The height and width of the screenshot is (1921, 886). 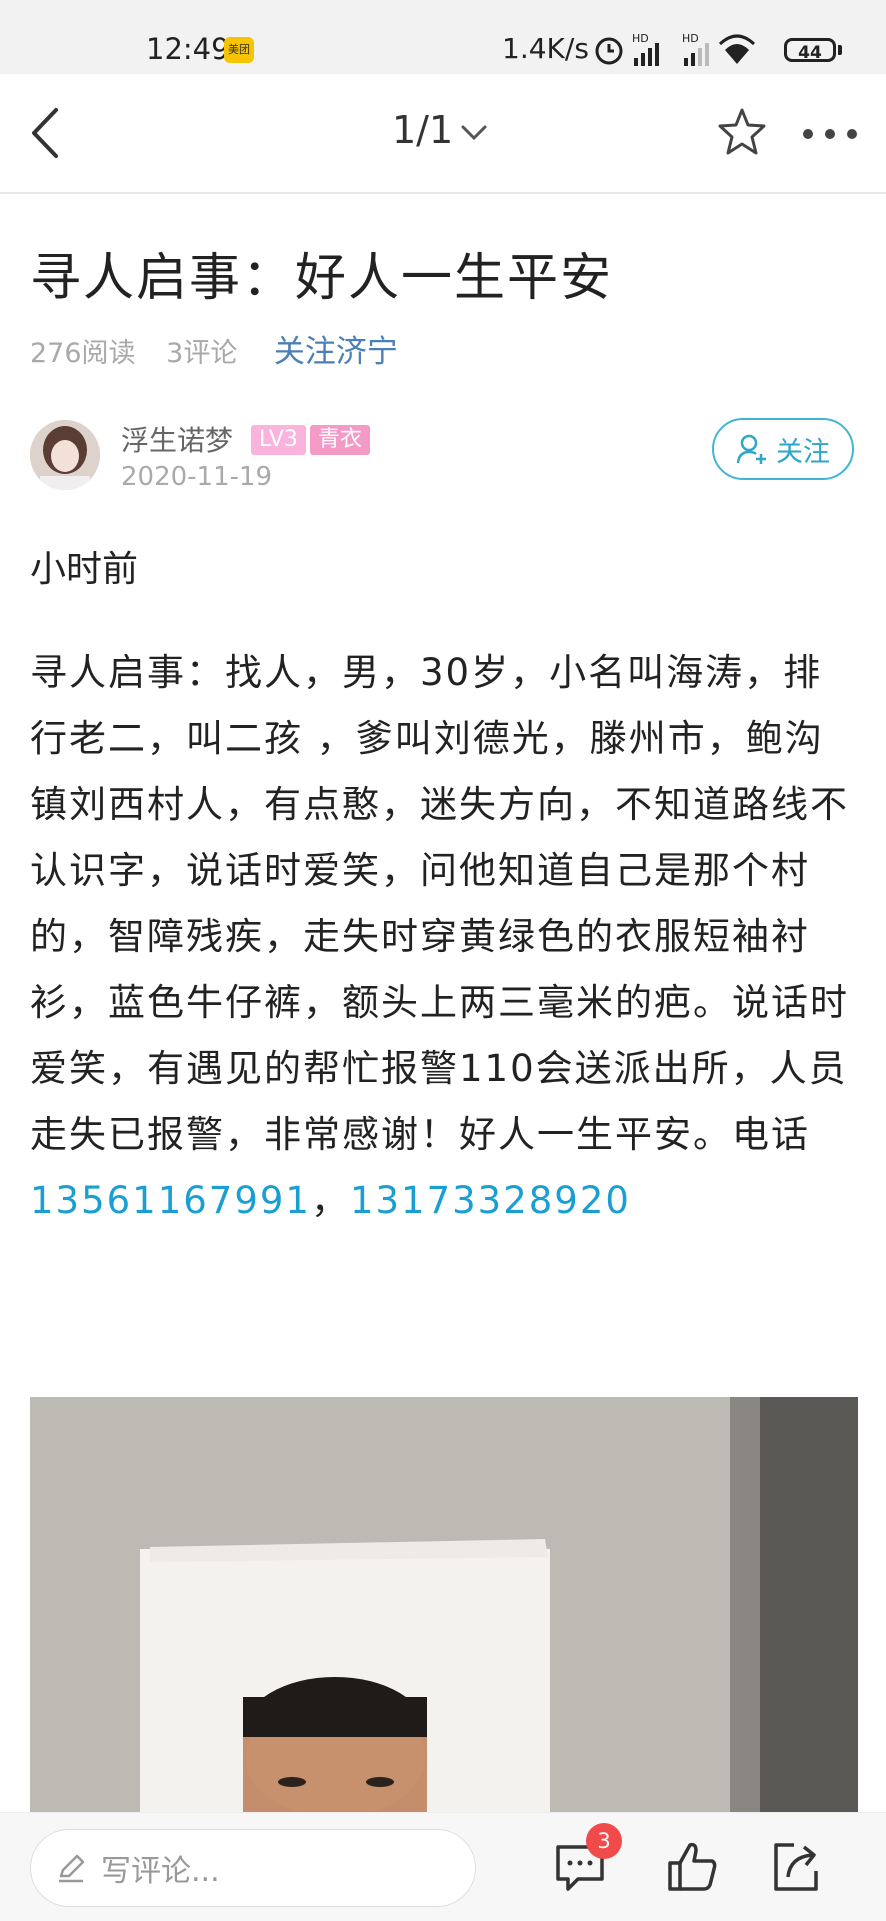 I want to click on follow-button-label: 关注, so click(x=803, y=452).